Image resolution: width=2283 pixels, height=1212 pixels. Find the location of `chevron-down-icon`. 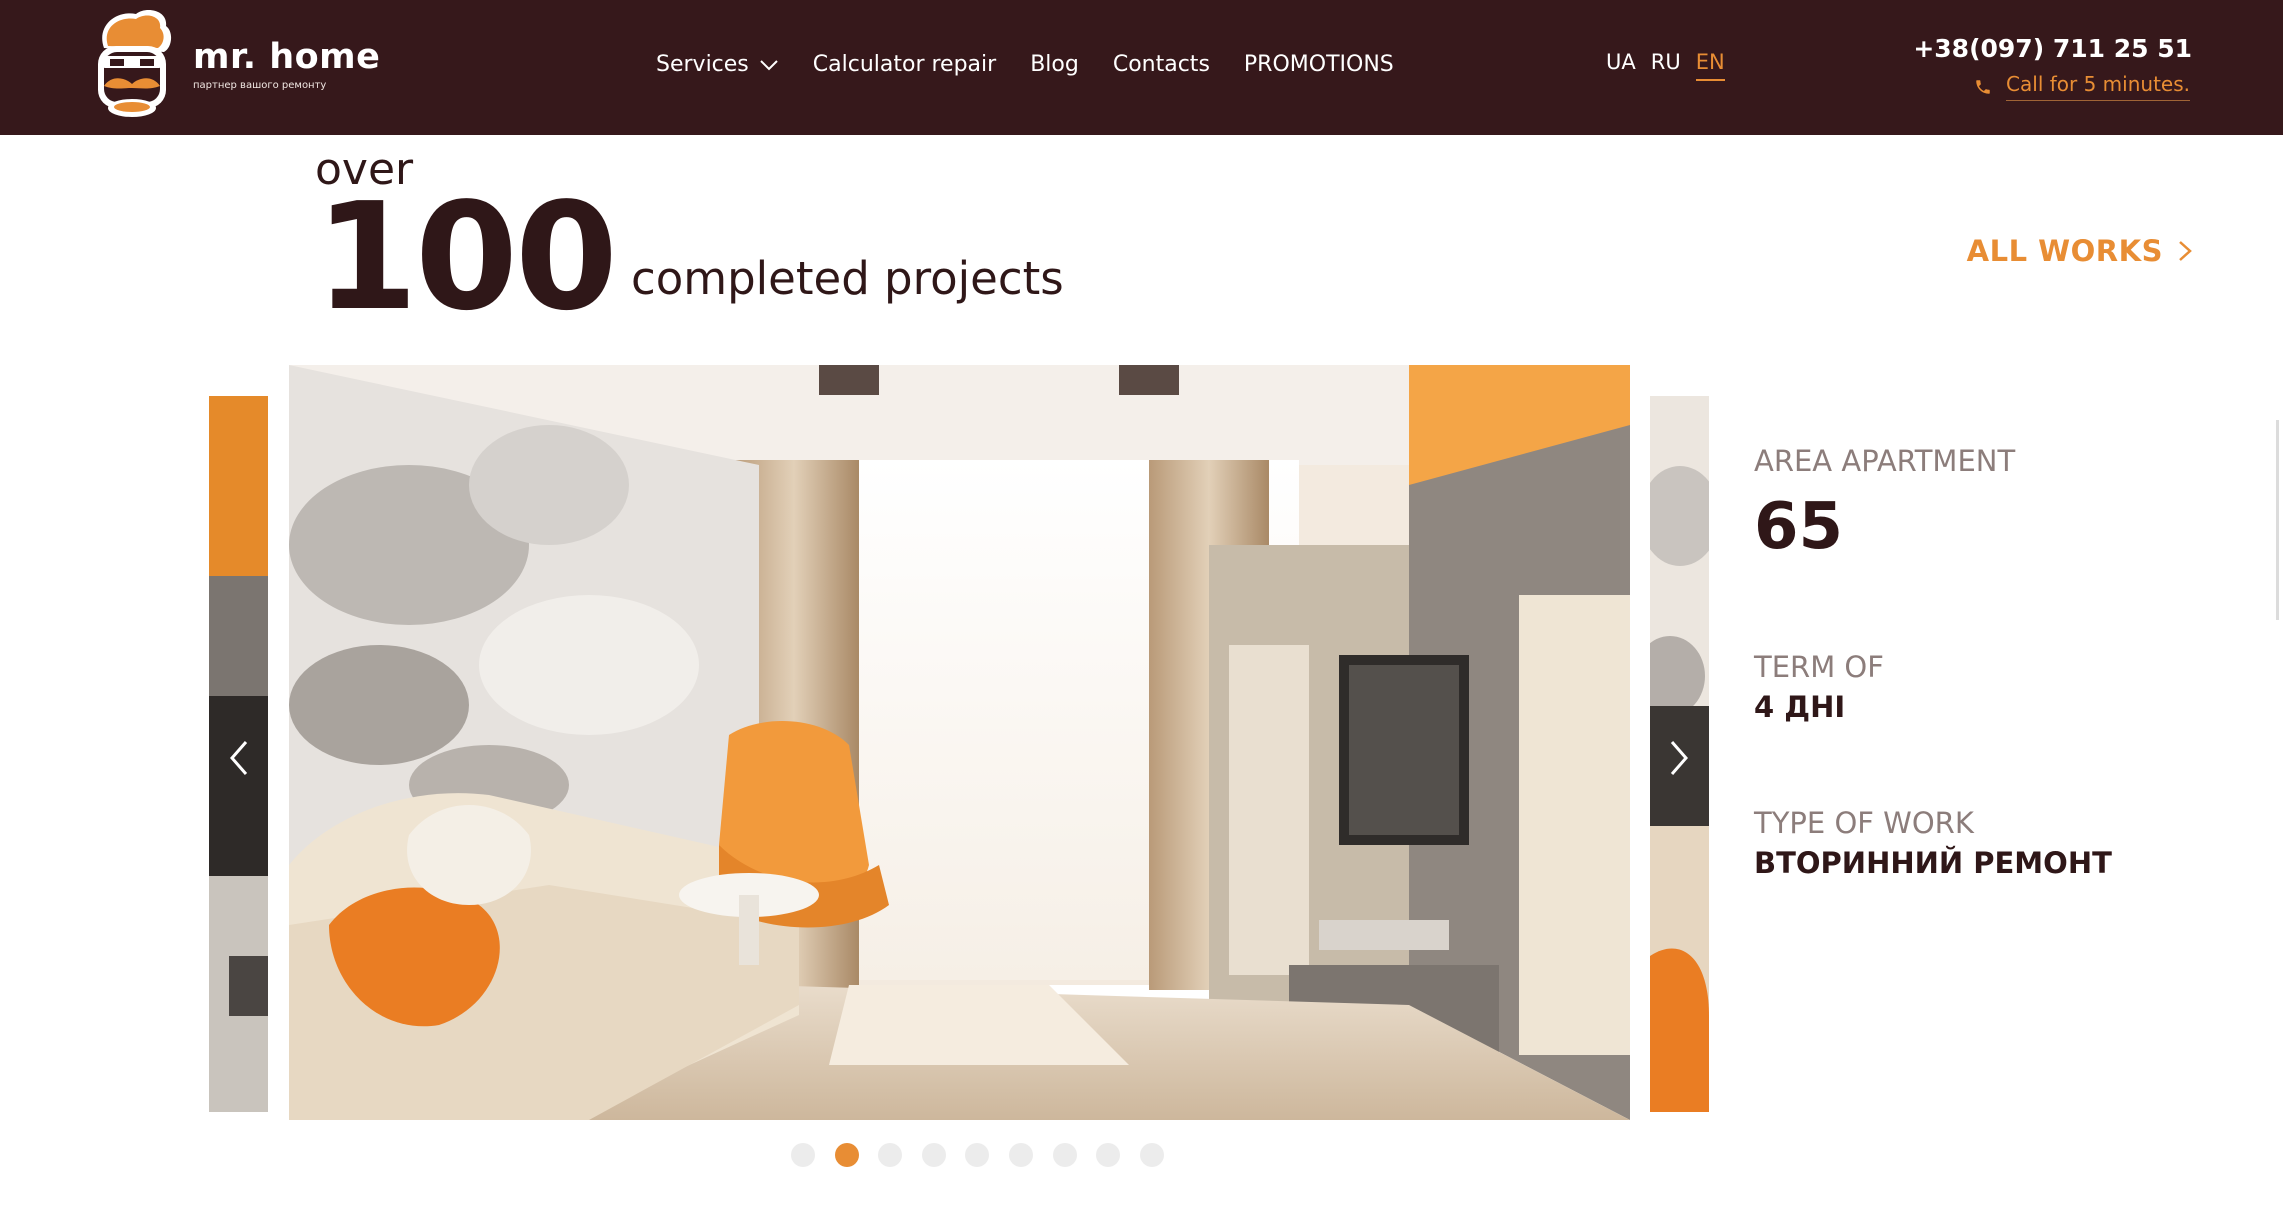

chevron-down-icon is located at coordinates (769, 64).